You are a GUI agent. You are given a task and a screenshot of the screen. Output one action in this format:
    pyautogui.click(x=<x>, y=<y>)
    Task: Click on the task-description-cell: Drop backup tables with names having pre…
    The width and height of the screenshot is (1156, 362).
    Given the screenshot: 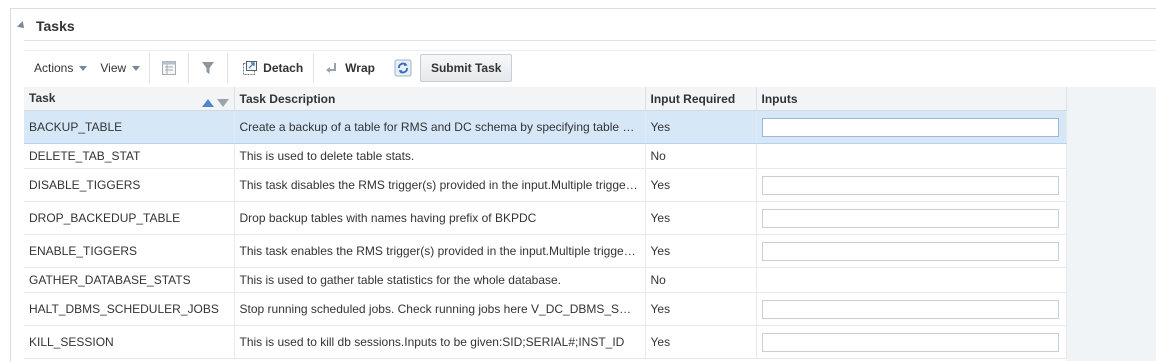 What is the action you would take?
    pyautogui.click(x=440, y=218)
    